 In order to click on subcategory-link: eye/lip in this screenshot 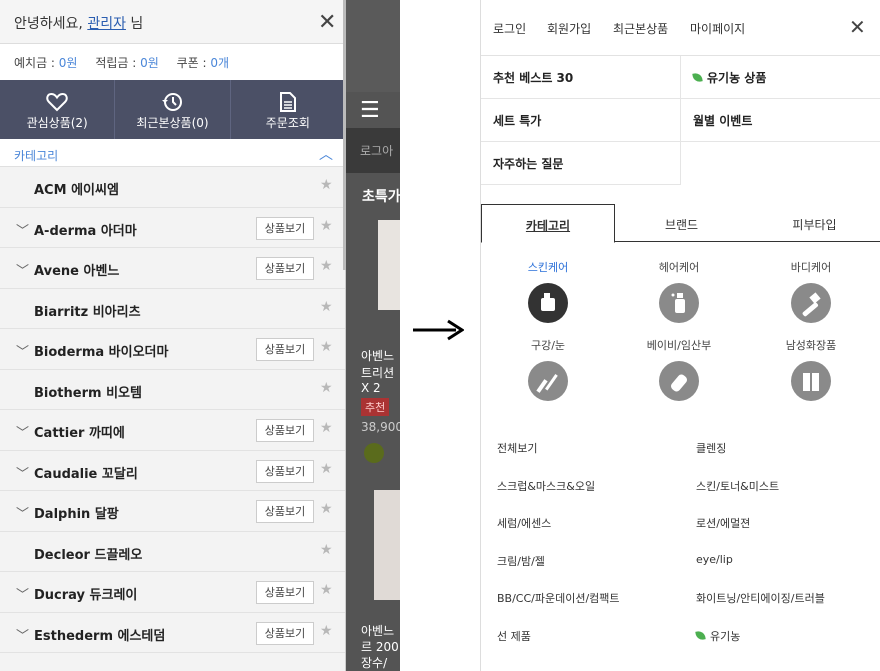, I will do `click(714, 559)`.